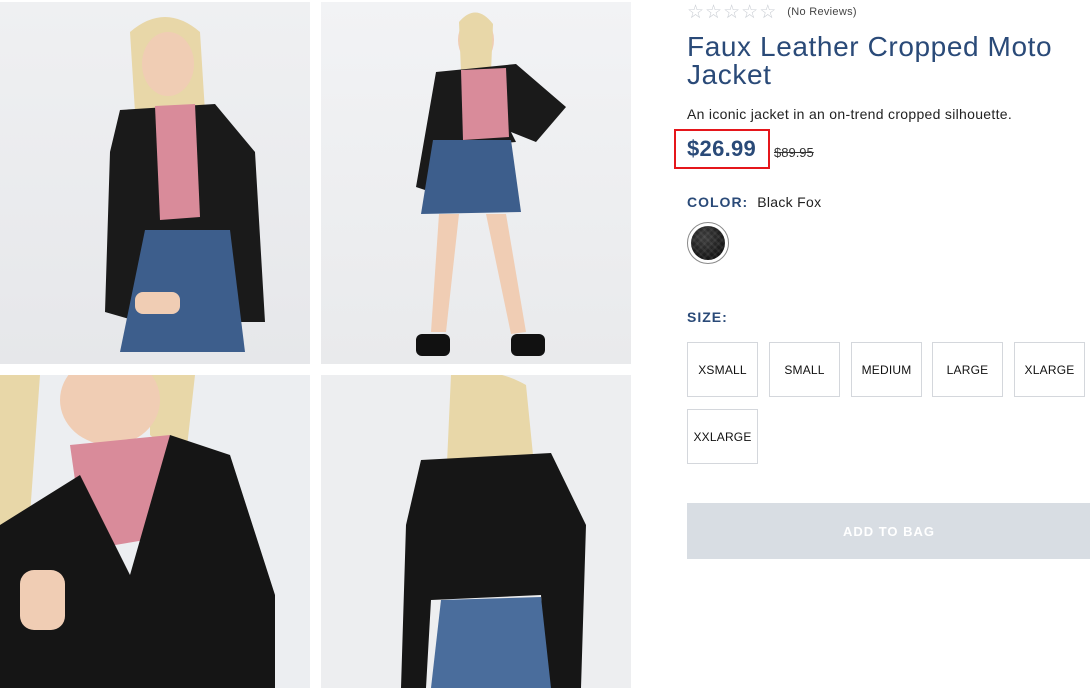 This screenshot has width=1090, height=688. What do you see at coordinates (967, 369) in the screenshot?
I see `size-option-large: LARGE` at bounding box center [967, 369].